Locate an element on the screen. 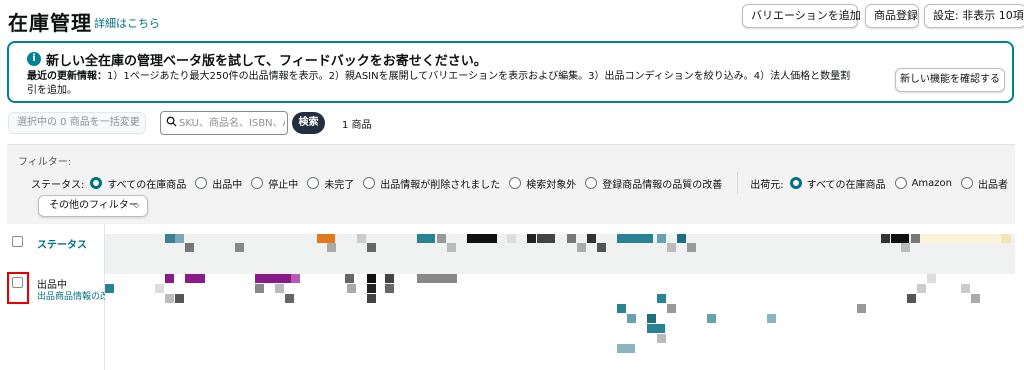 This screenshot has width=1024, height=370. product-count: 1 商品 is located at coordinates (357, 125).